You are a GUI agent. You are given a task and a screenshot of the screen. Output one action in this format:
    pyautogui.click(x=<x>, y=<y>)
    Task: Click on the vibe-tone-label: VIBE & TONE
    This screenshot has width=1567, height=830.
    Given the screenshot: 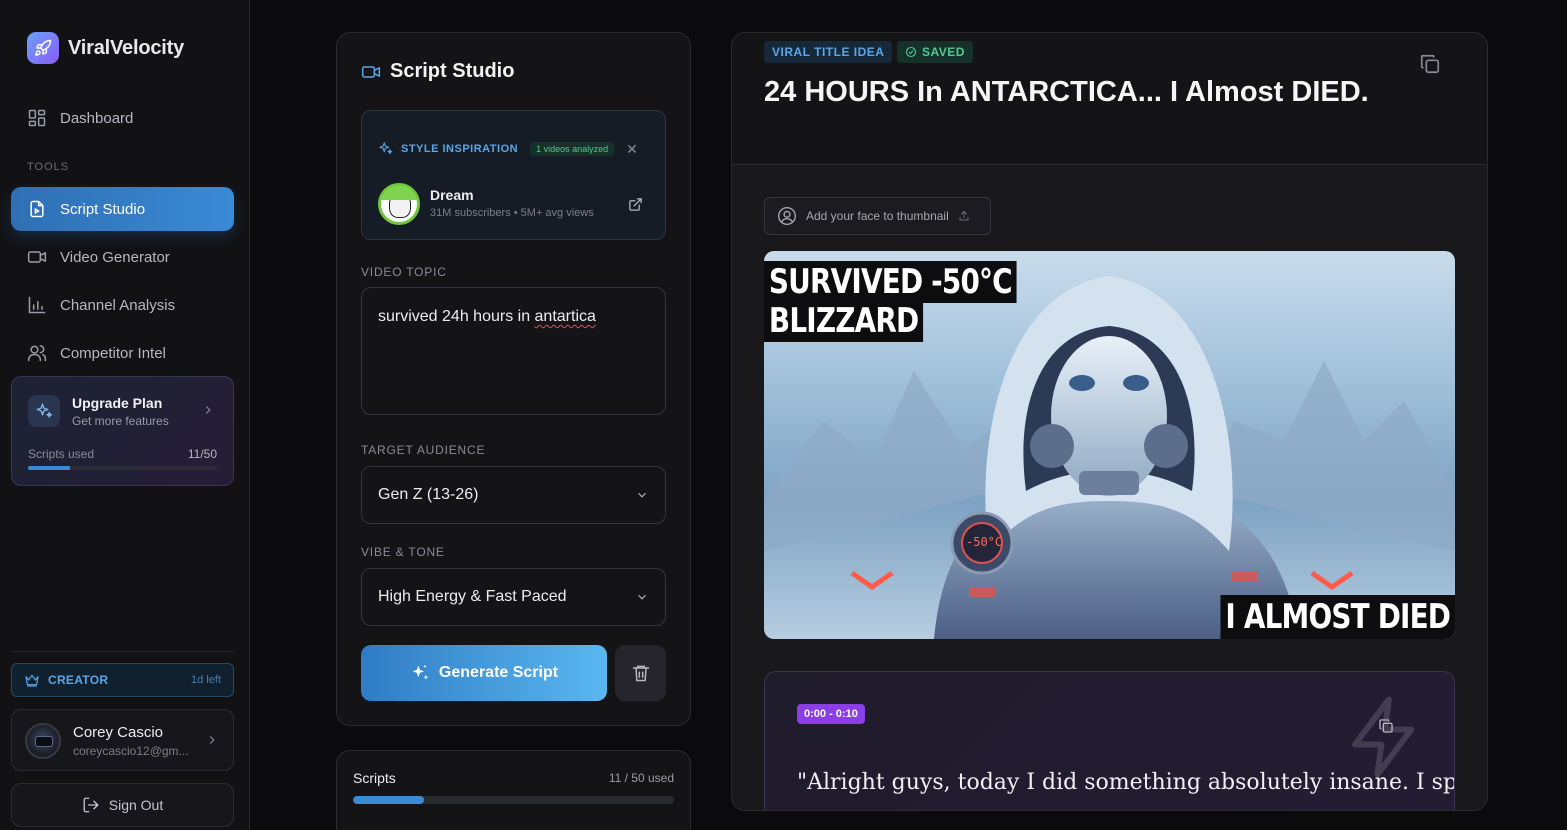 What is the action you would take?
    pyautogui.click(x=403, y=552)
    